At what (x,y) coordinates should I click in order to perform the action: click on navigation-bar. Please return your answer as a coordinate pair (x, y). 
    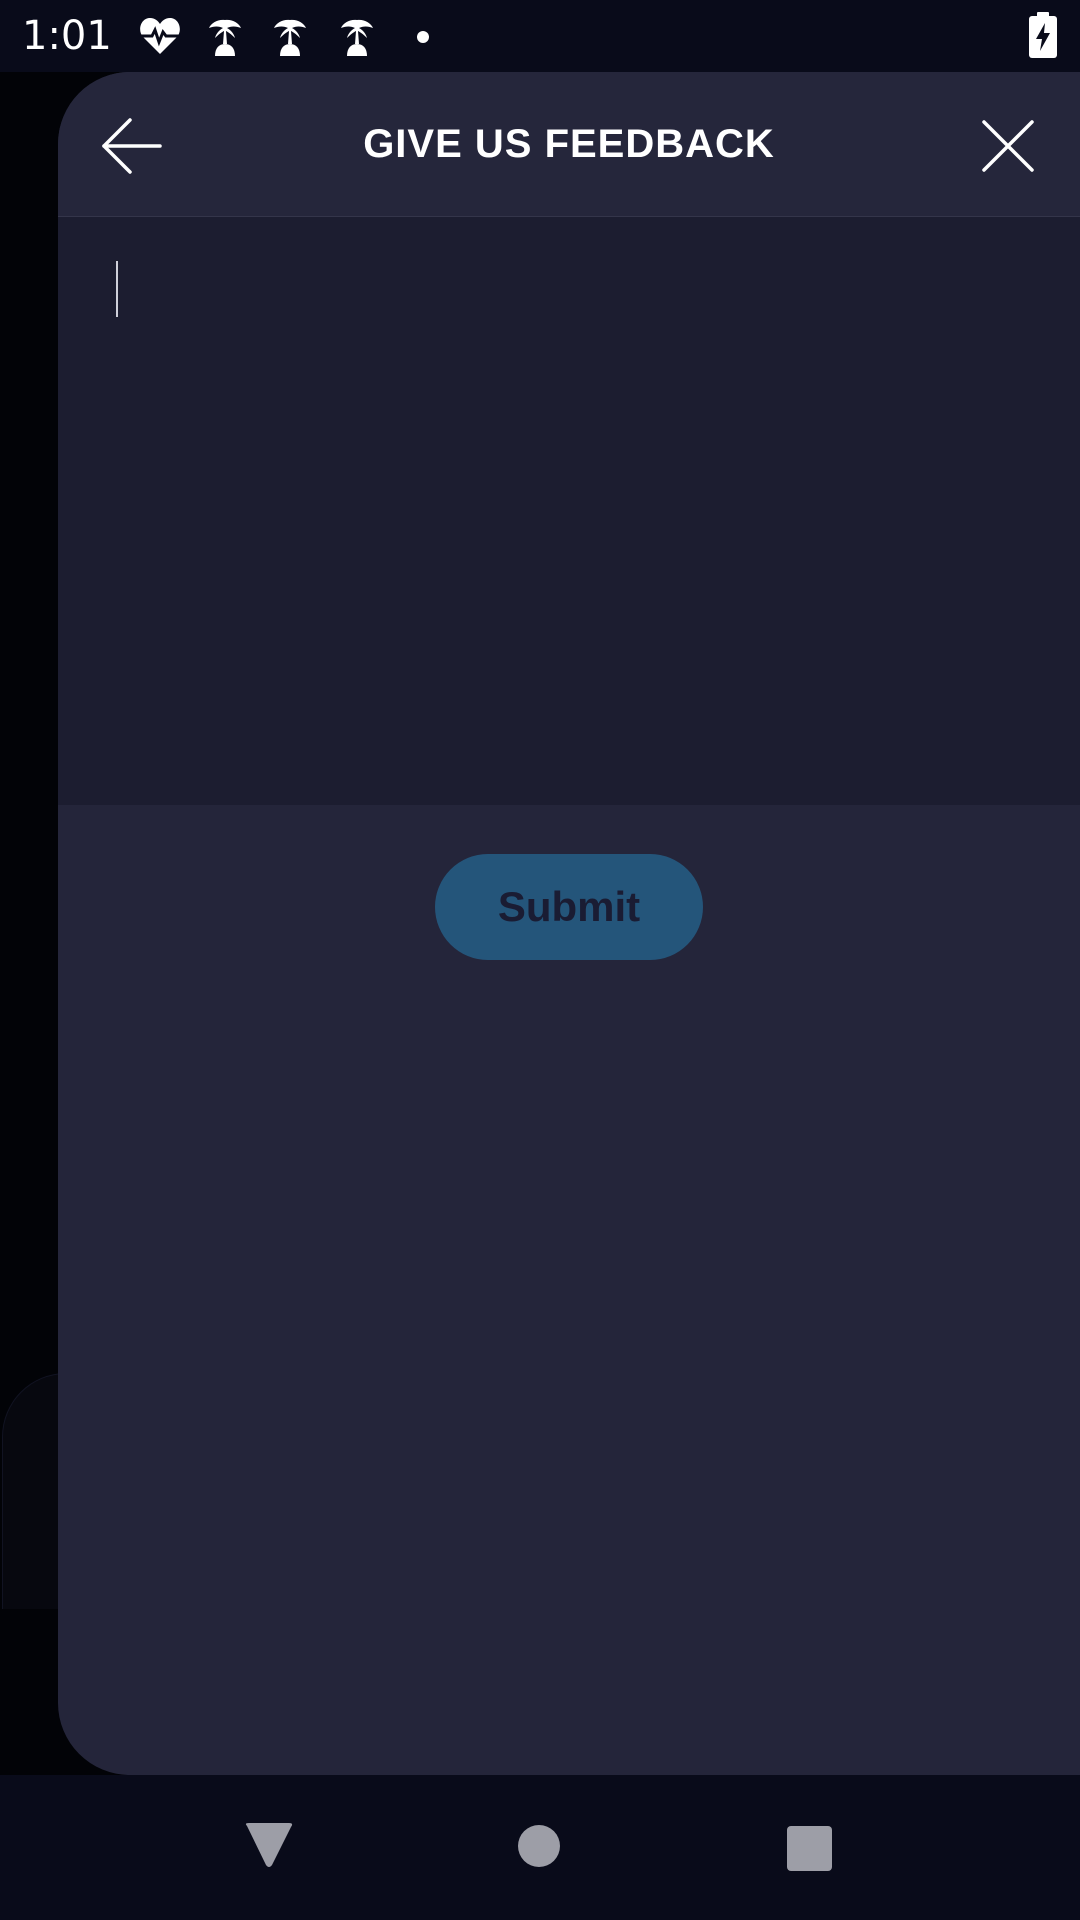
    Looking at the image, I should click on (540, 1847).